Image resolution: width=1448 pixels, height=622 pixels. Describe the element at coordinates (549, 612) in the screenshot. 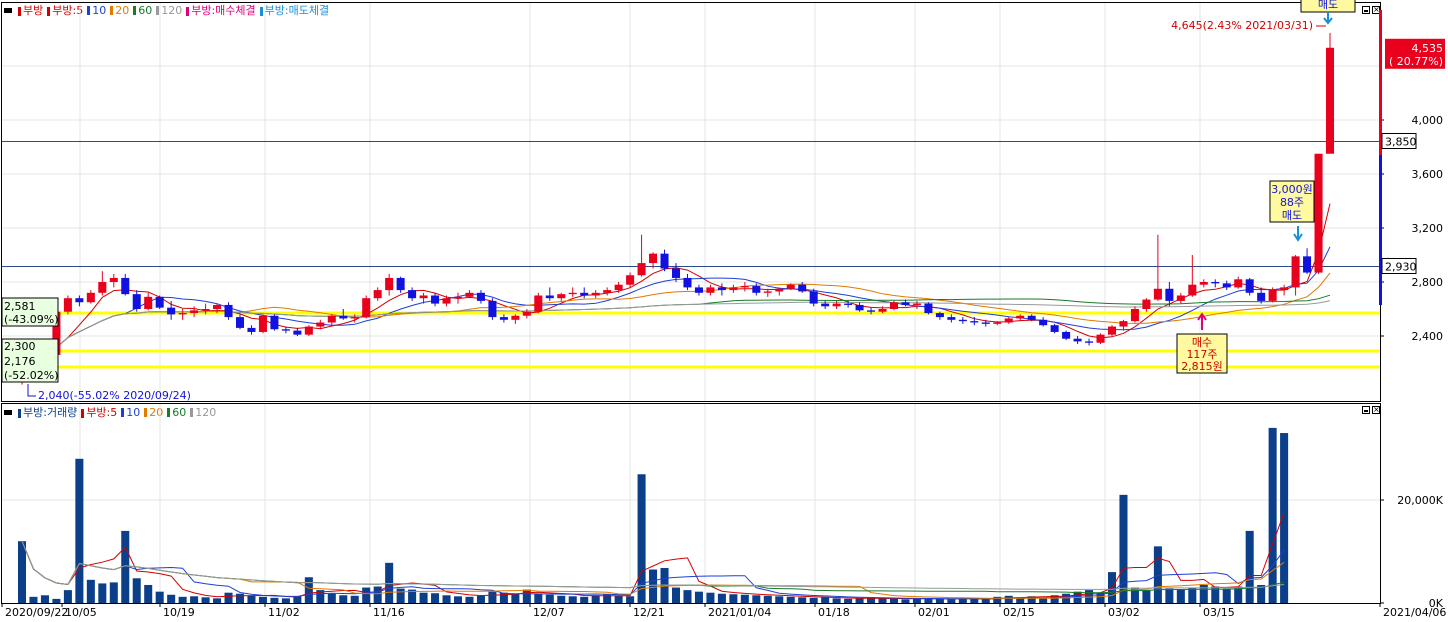

I see `date-tick-label: 12/07` at that location.